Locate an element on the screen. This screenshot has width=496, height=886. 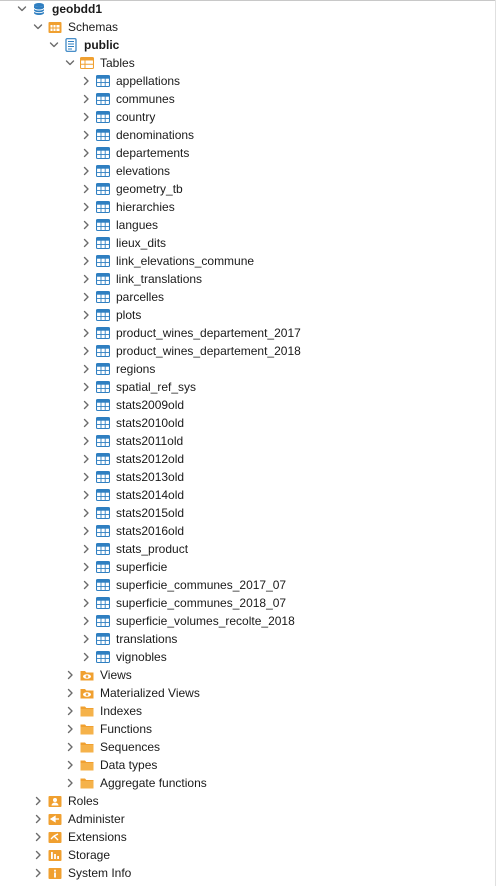
table-item-stats2012old: stats2012old is located at coordinates (248, 459).